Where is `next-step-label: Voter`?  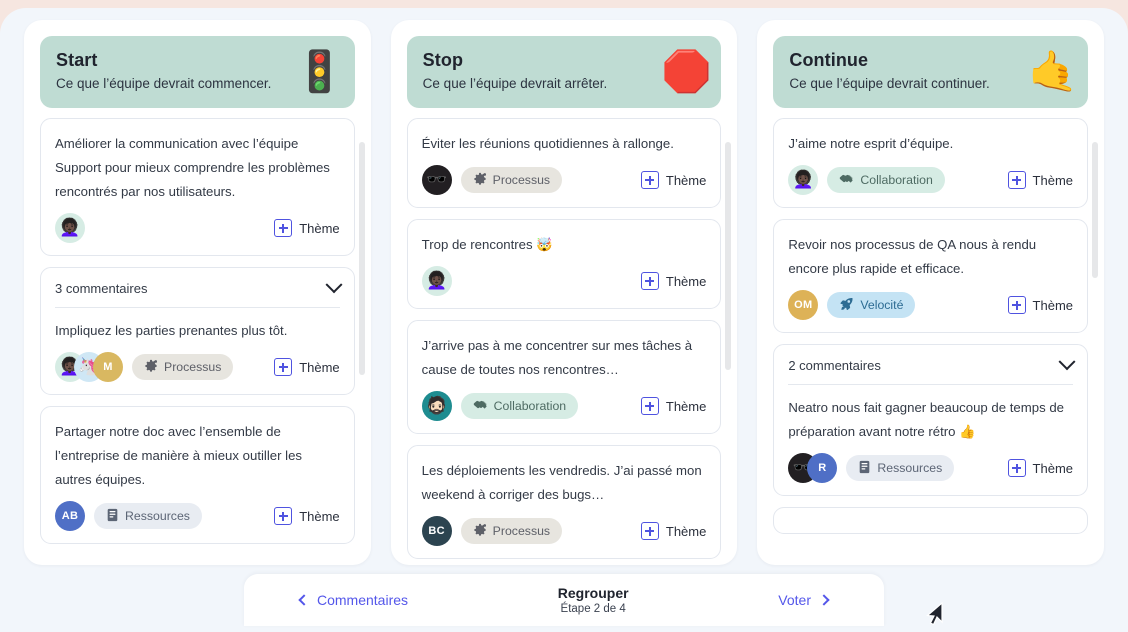 next-step-label: Voter is located at coordinates (794, 600).